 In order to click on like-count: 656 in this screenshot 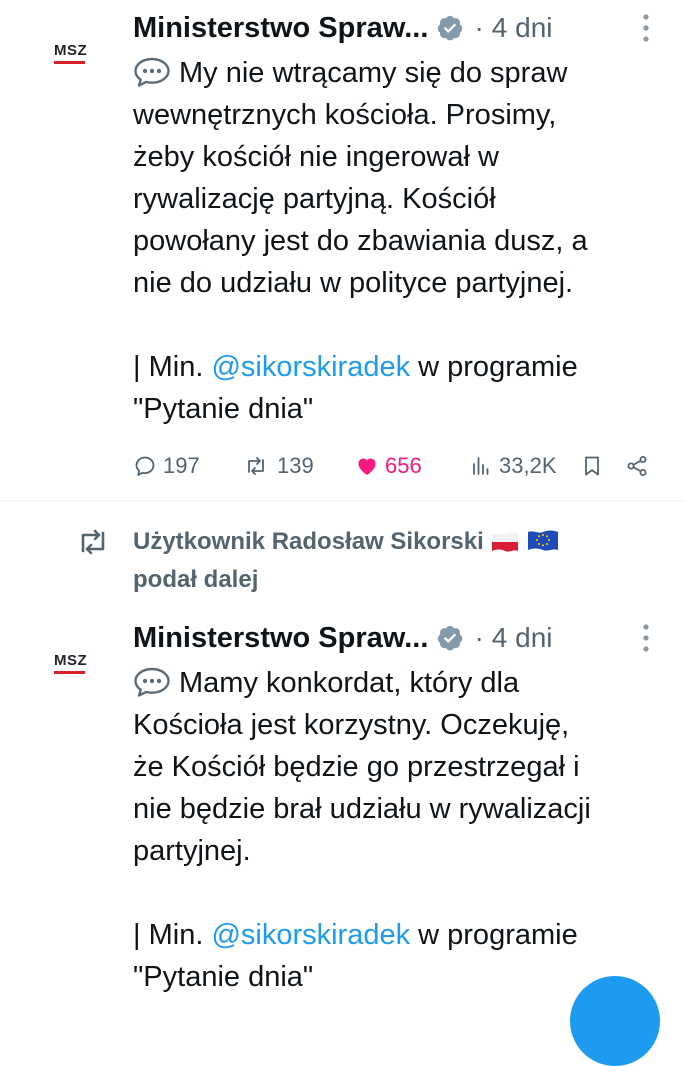, I will do `click(403, 465)`.